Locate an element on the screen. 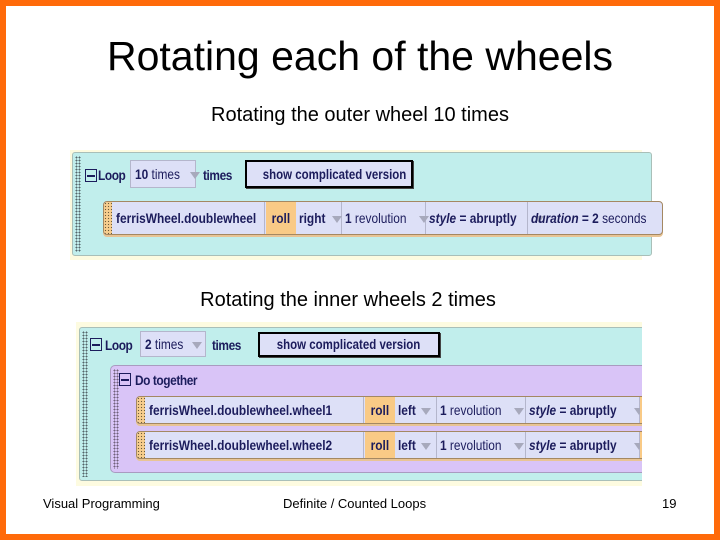  loop-count-value: 10 is located at coordinates (142, 174).